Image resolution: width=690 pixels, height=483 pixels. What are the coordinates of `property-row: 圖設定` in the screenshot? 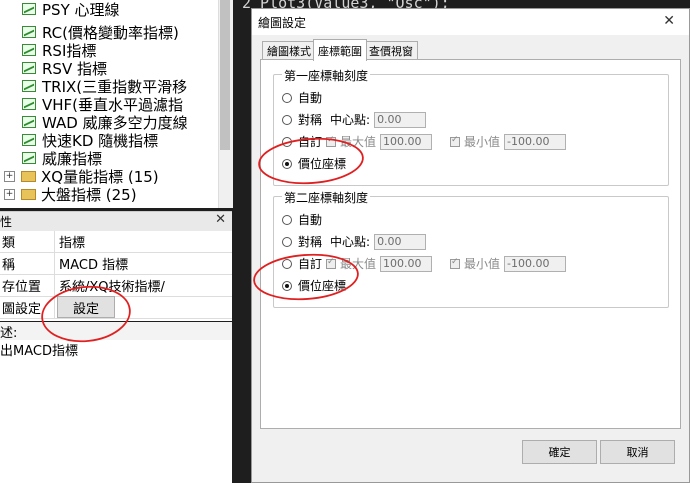 It's located at (116, 308).